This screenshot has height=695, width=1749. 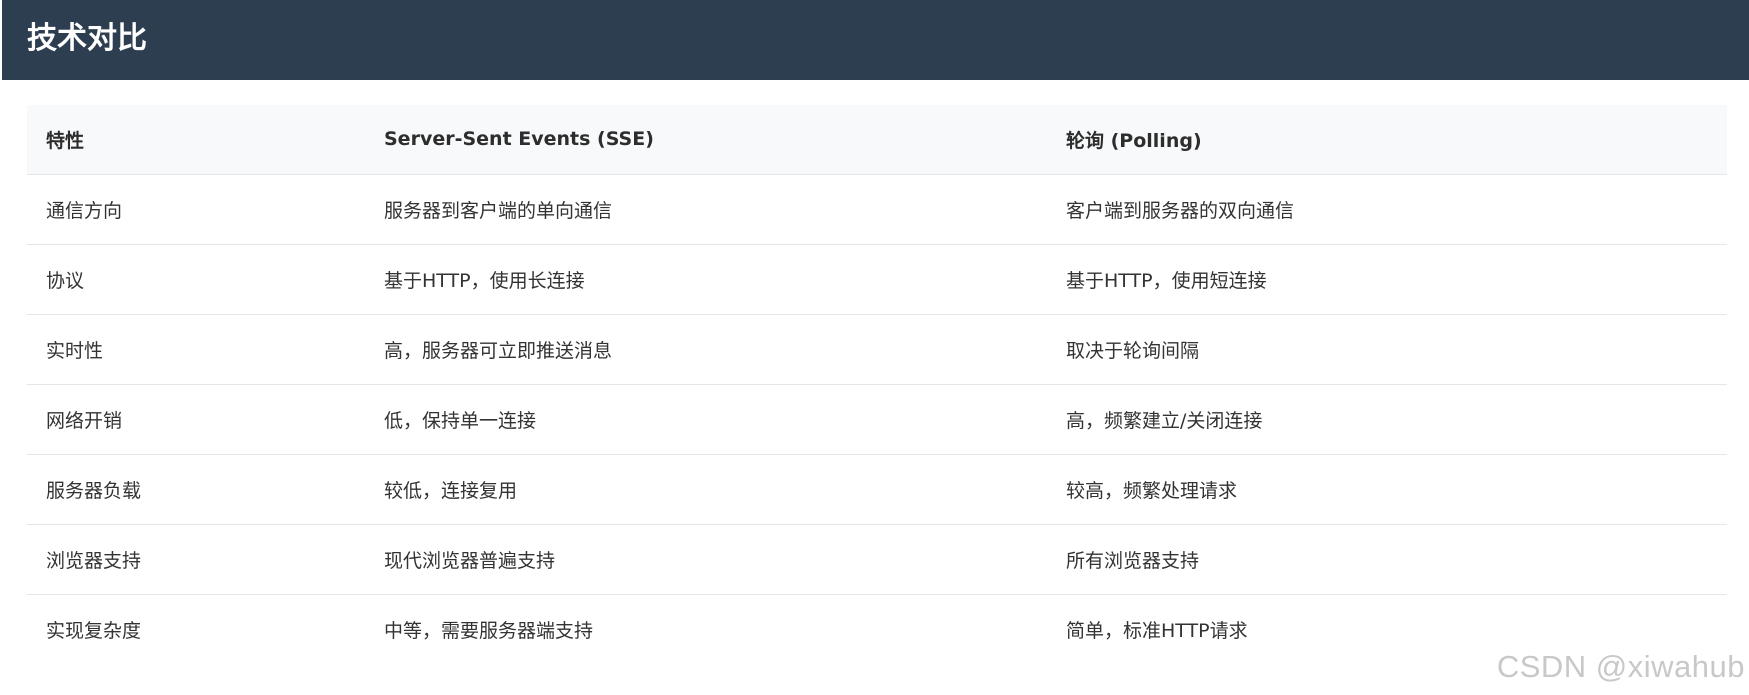 I want to click on sse-cell: 基于HTTP，使用长连接, so click(x=706, y=279).